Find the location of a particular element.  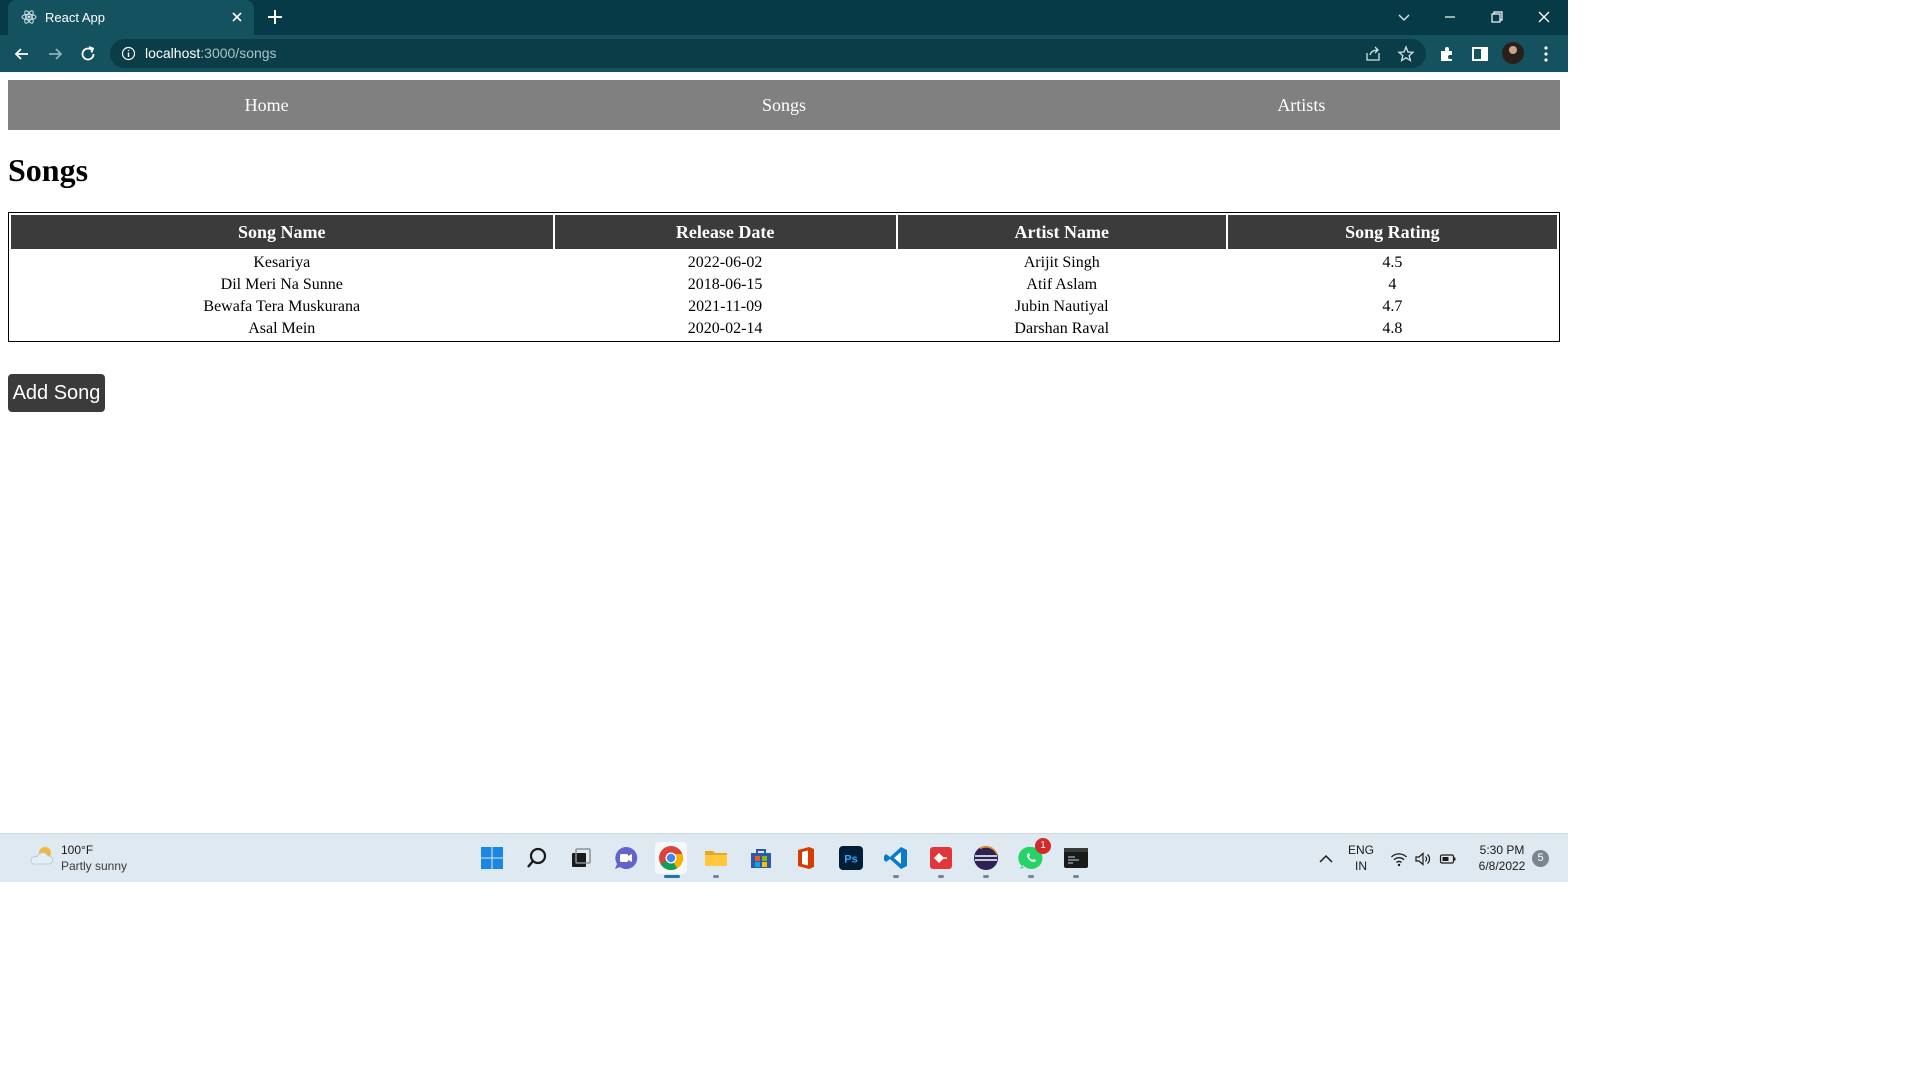

minimize-icon is located at coordinates (1450, 17).